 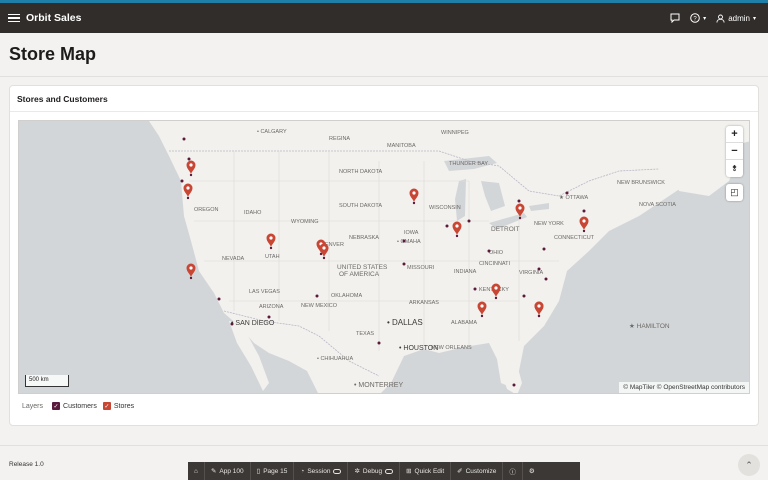 I want to click on settings-icon: ⚙, so click(x=531, y=471).